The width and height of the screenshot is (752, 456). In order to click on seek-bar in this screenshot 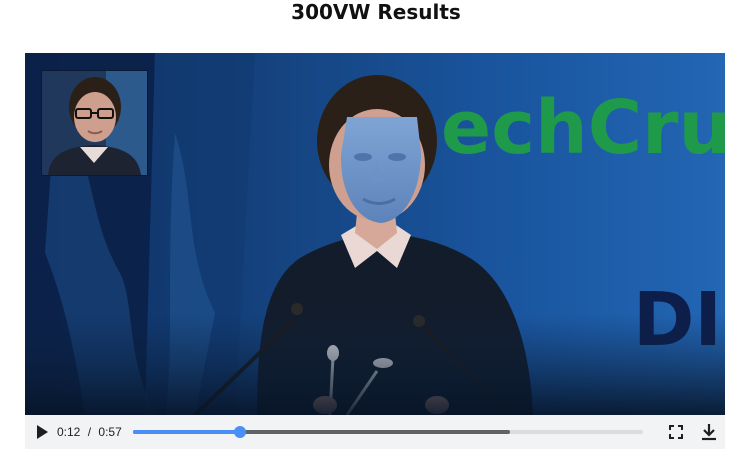, I will do `click(388, 432)`.